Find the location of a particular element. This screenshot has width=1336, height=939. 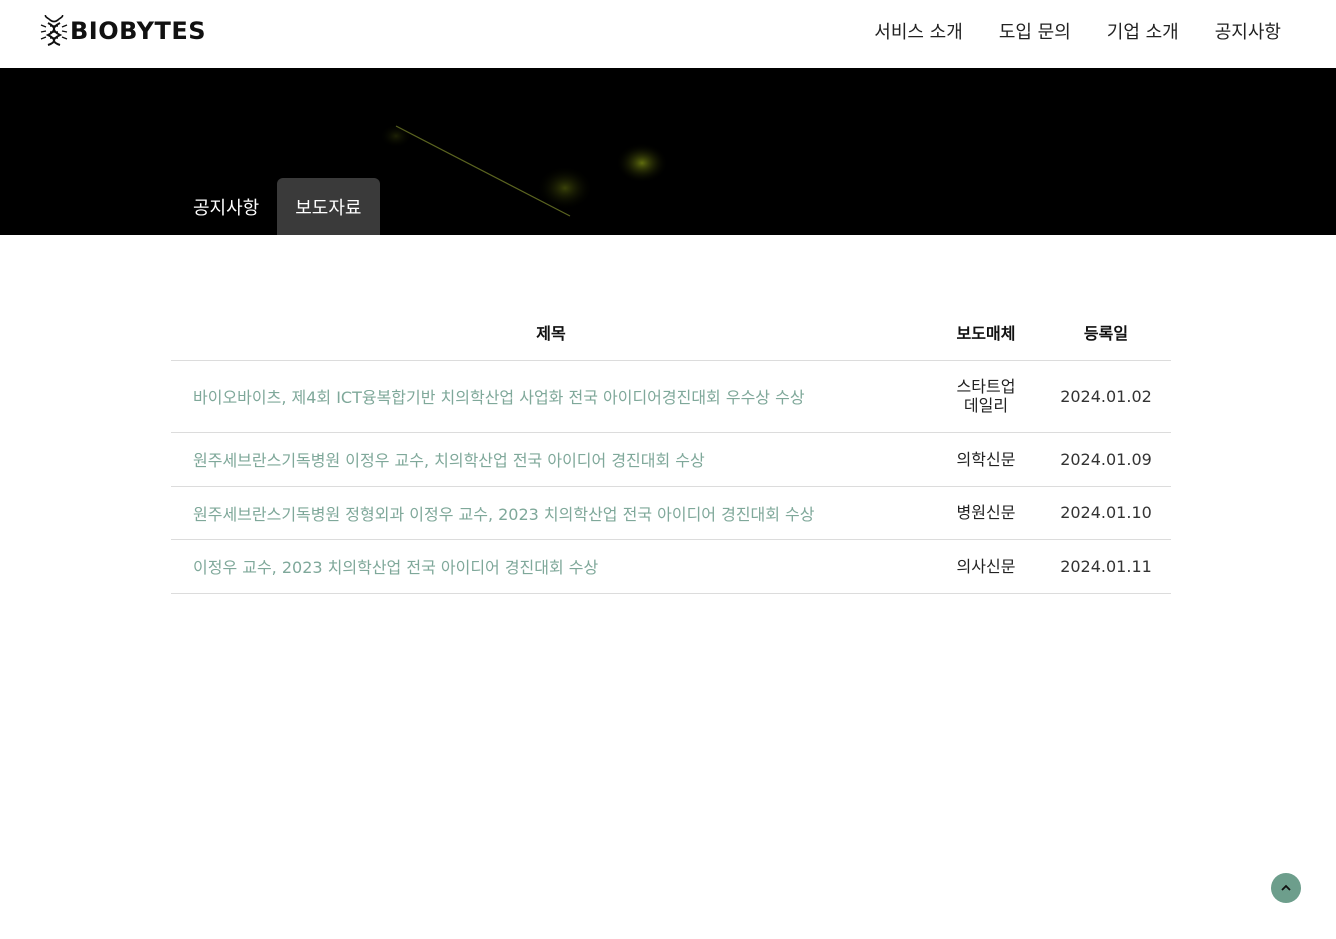

nav-item-inquiry: 도입 문의 is located at coordinates (1035, 31).